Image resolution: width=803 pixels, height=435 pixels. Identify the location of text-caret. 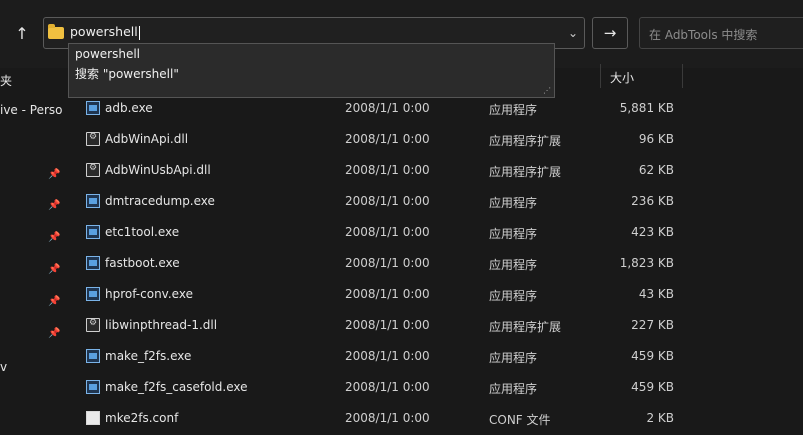
(139, 32).